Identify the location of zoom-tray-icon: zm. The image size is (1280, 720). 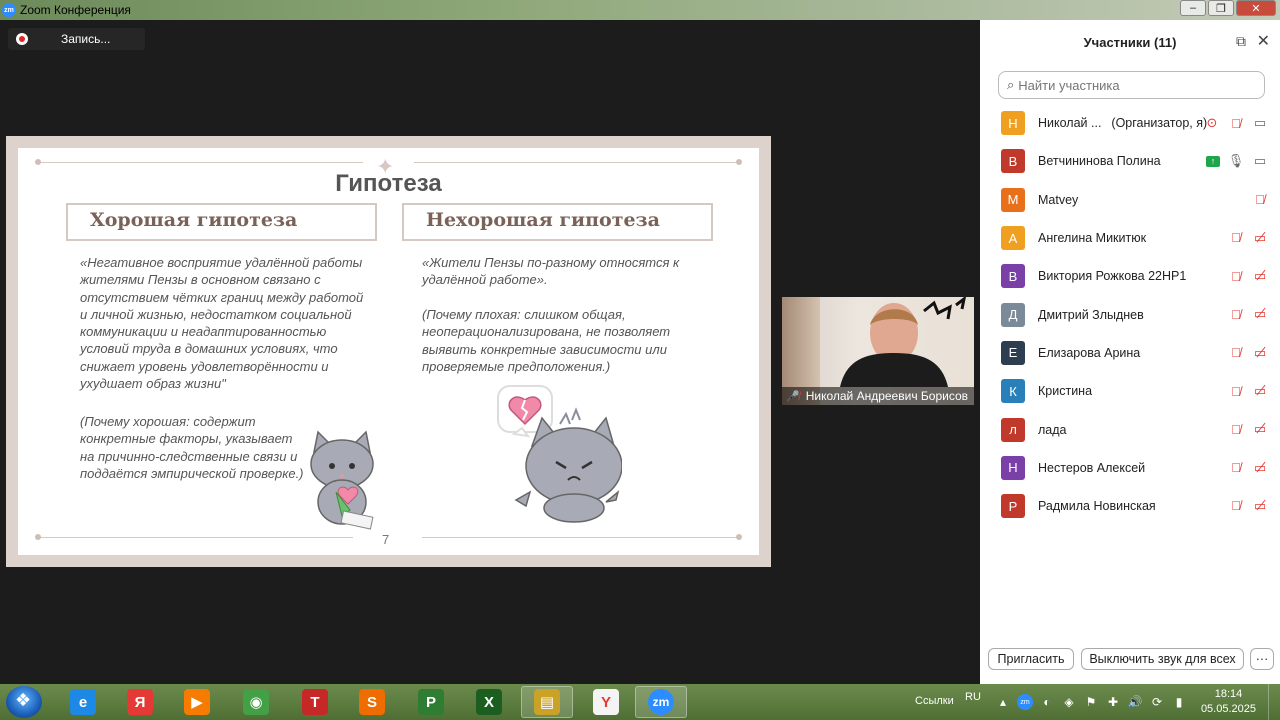
(1025, 702).